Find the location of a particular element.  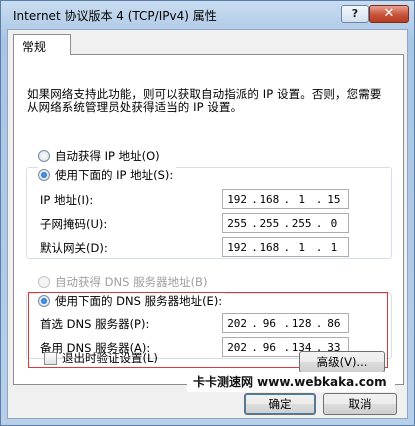

subnet-mask-row: 子网掩码(U): 255. 255. 255. 0 is located at coordinates (209, 224).